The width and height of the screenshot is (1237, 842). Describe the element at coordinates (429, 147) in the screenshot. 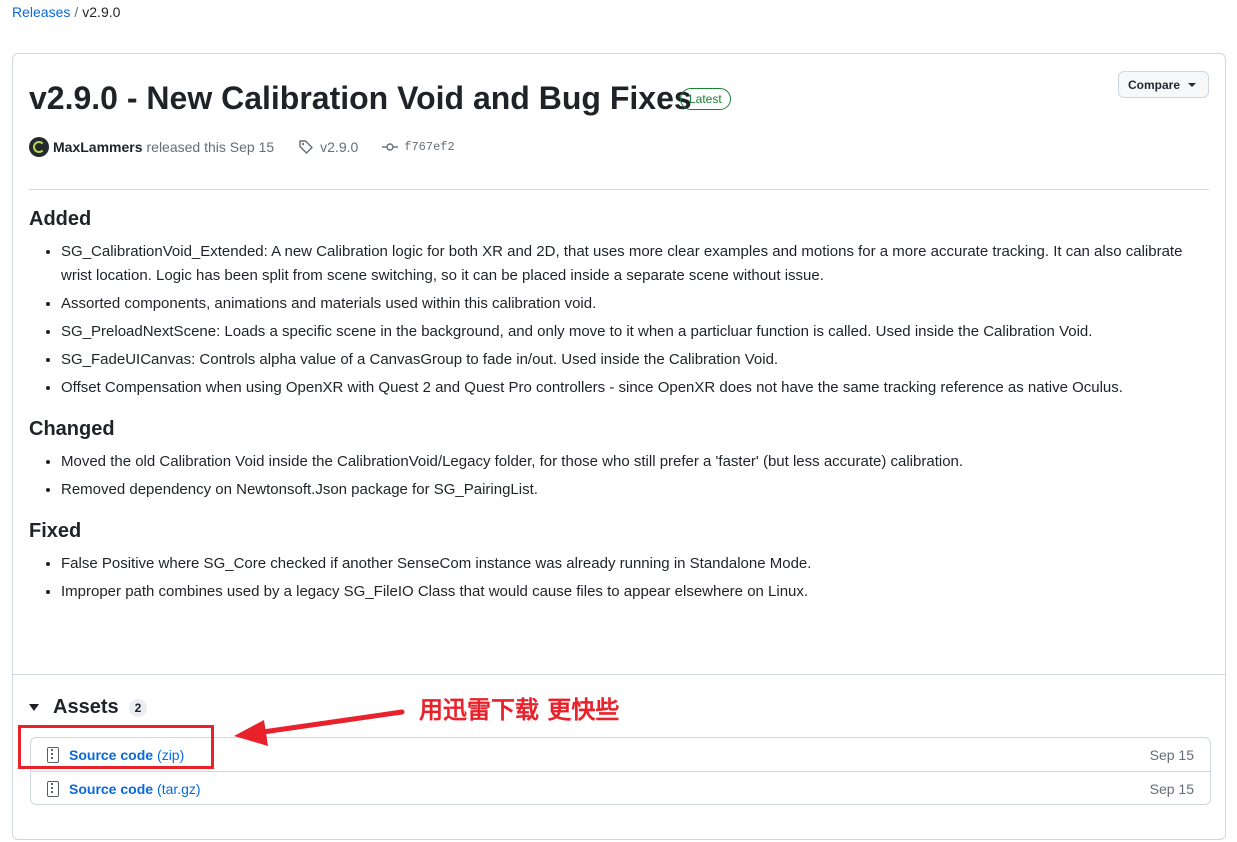

I see `commit-hash: f767ef2` at that location.